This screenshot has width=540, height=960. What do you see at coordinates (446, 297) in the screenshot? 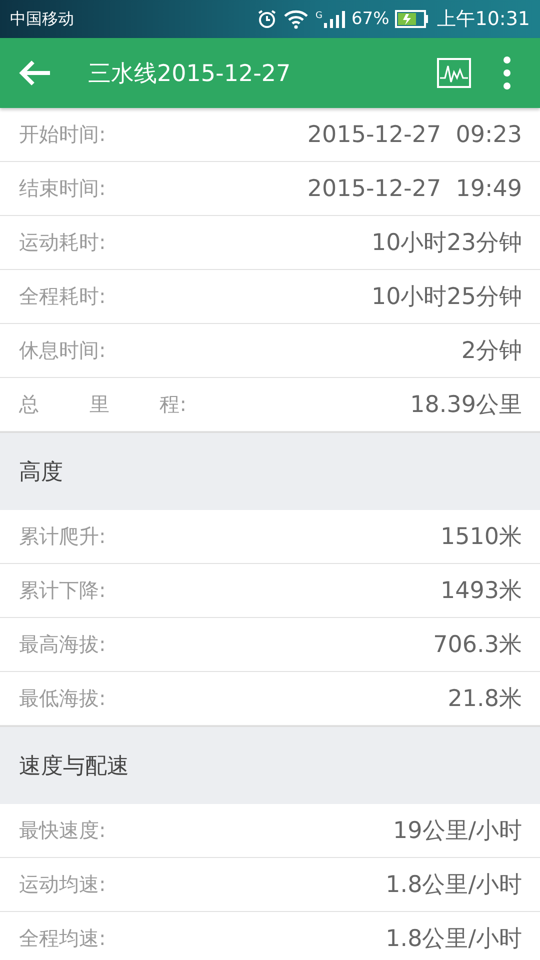
I see `stat-value: 10小时25分钟` at bounding box center [446, 297].